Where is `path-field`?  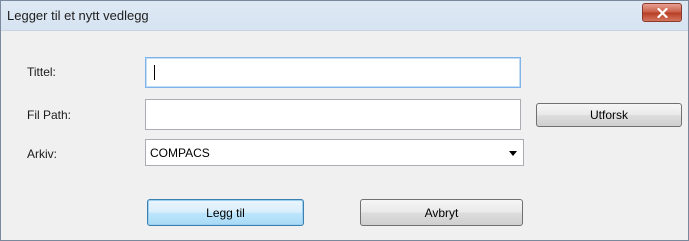 path-field is located at coordinates (333, 114).